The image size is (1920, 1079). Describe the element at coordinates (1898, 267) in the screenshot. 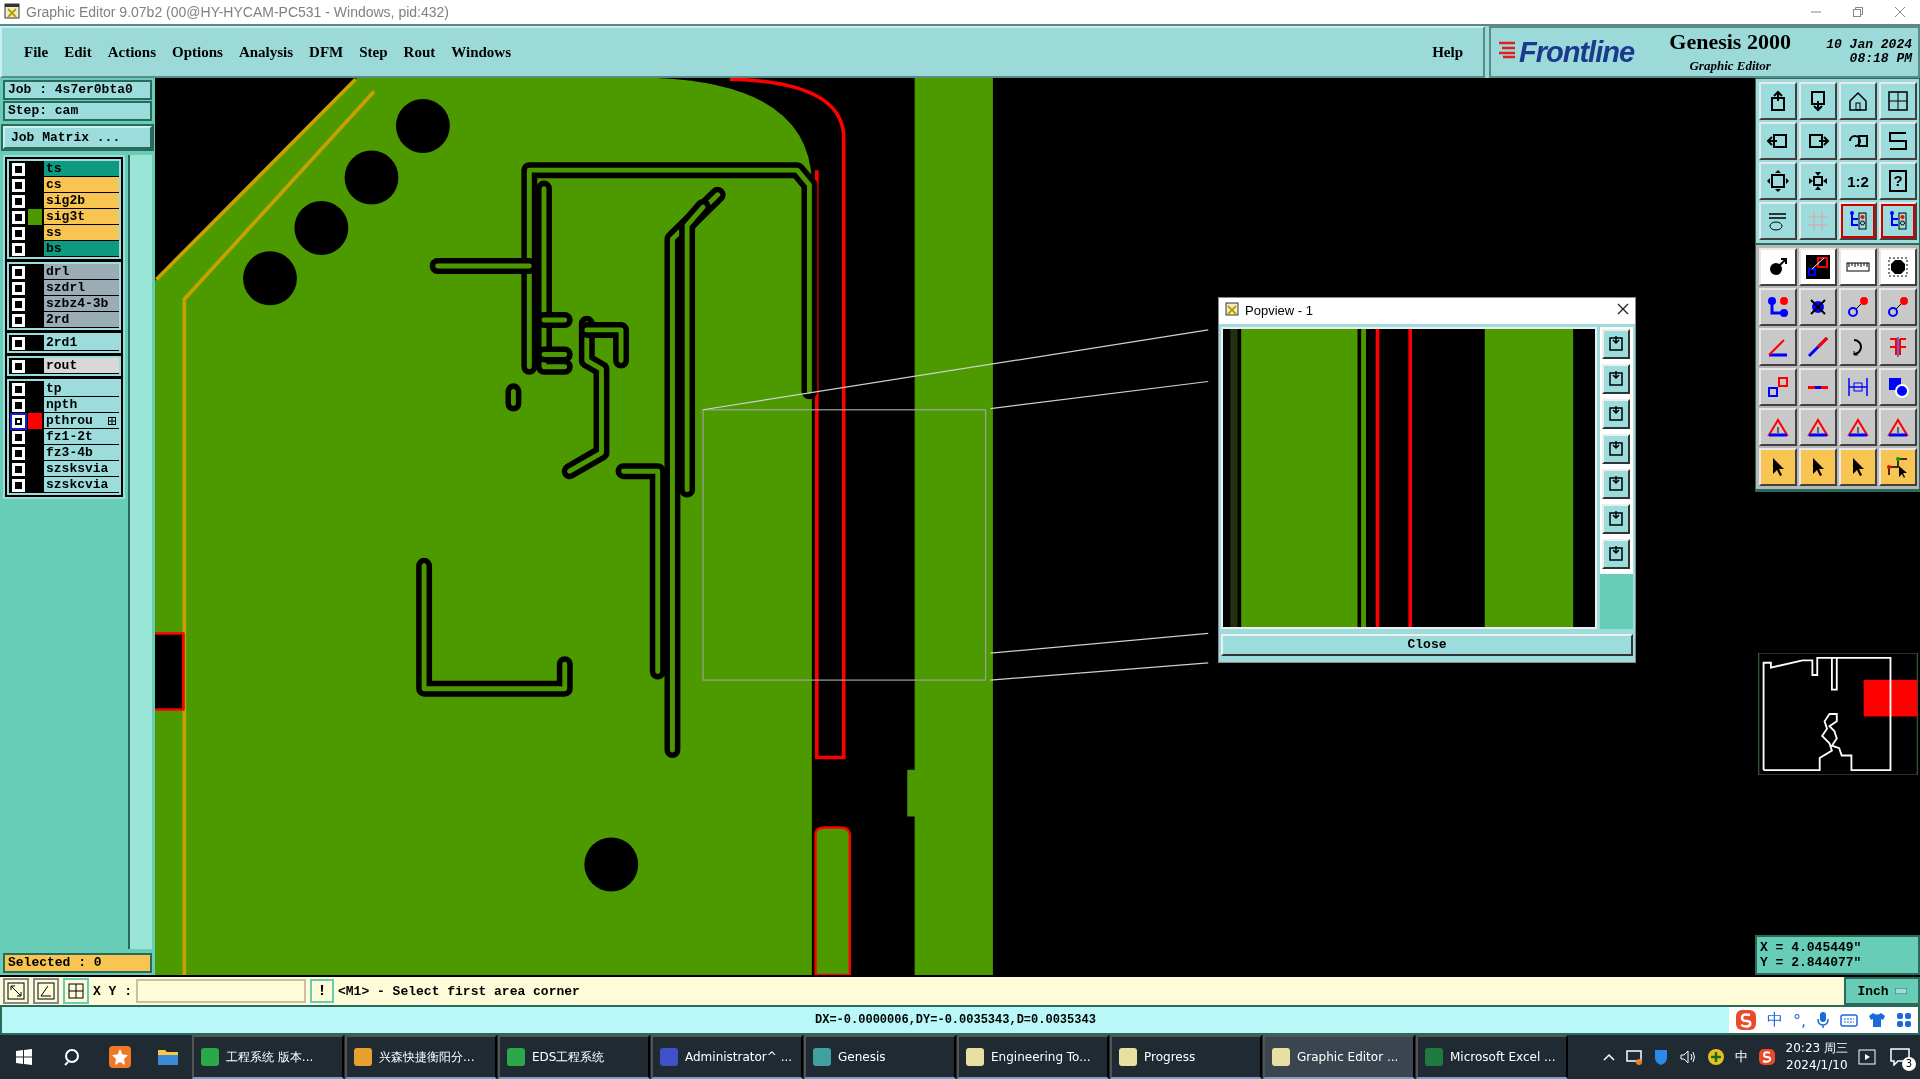

I see `octagon-button` at that location.